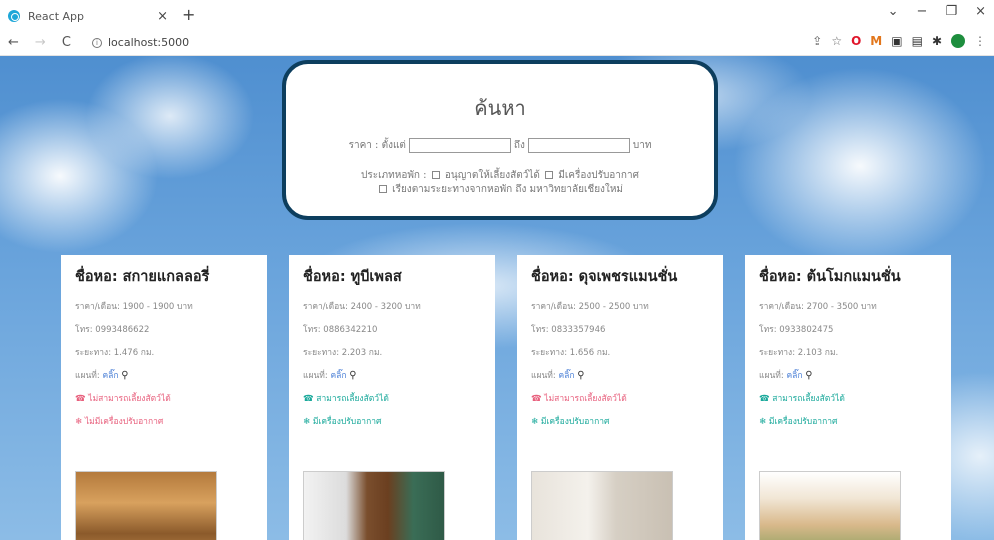 Image resolution: width=994 pixels, height=540 pixels. What do you see at coordinates (980, 41) in the screenshot?
I see `menu-kebab-icon: ⋮` at bounding box center [980, 41].